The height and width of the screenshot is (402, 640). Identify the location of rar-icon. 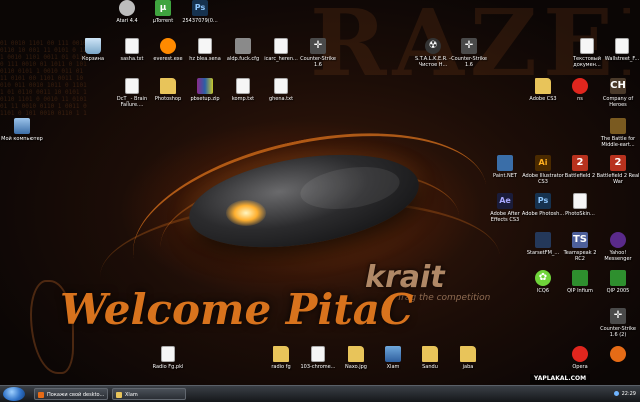
(205, 86).